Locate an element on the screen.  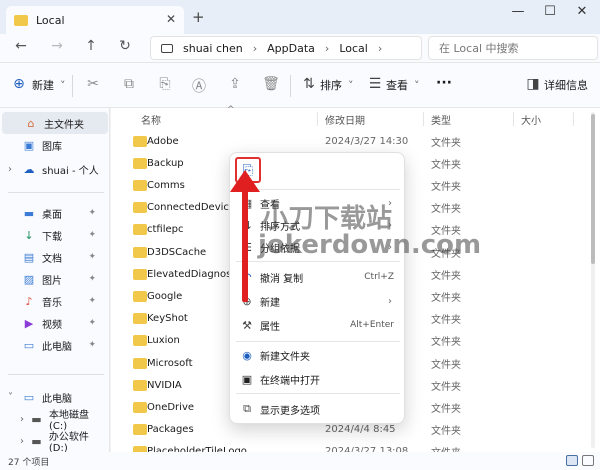
refresh-button: ↻ is located at coordinates (125, 46).